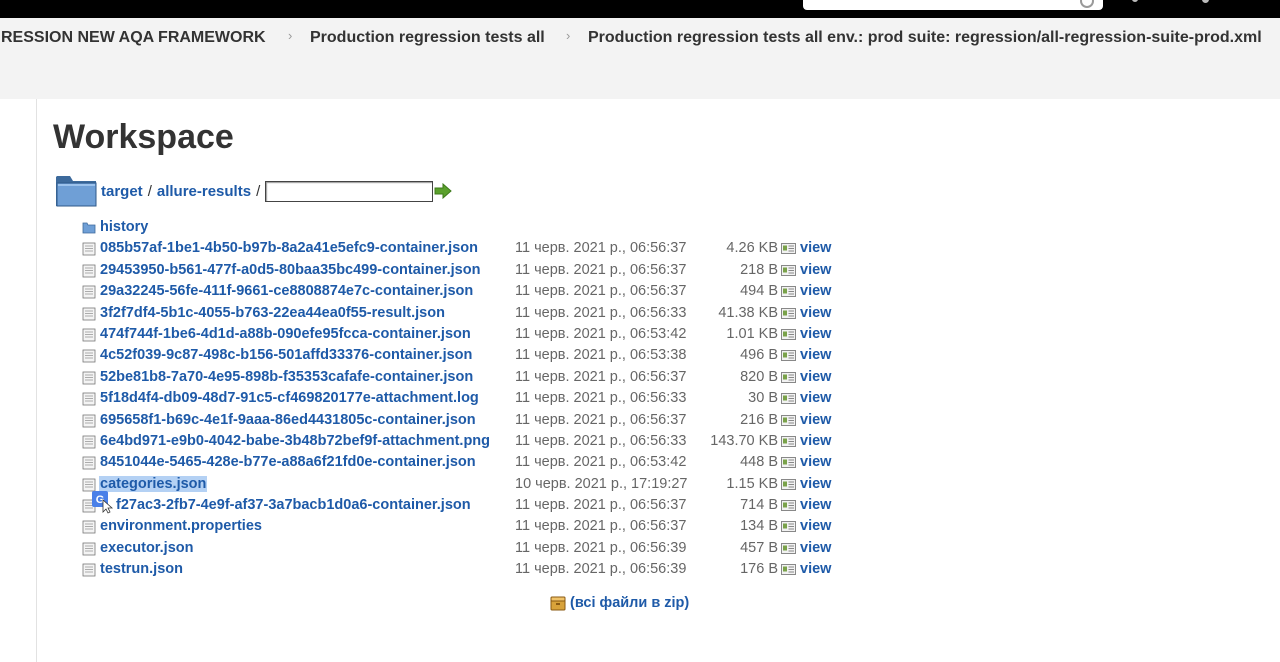 This screenshot has height=662, width=1280. I want to click on breadcrumb-item-job: Production regression tests all, so click(427, 38).